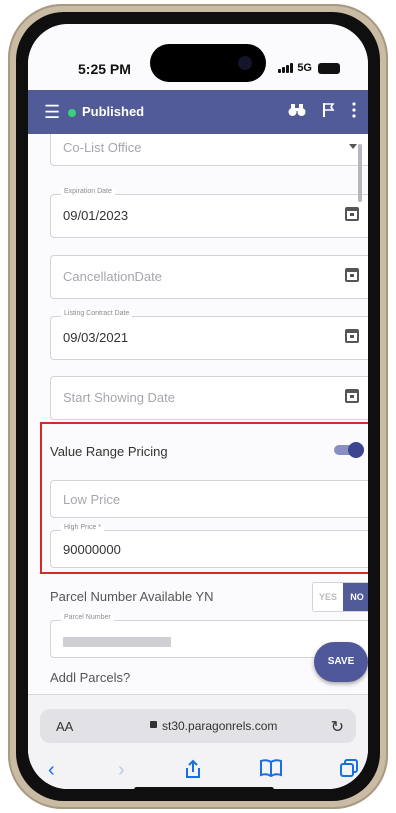 The image size is (396, 813). What do you see at coordinates (209, 546) in the screenshot?
I see `high-price-input: High Price * 90000000` at bounding box center [209, 546].